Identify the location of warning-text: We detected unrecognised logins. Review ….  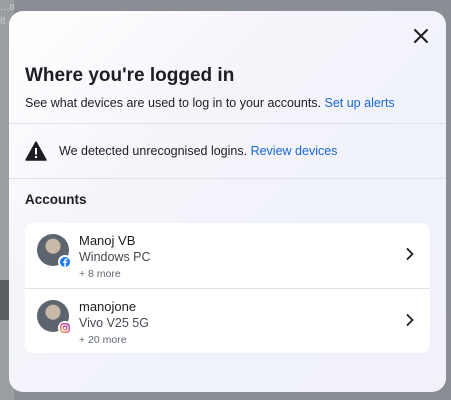
(198, 151).